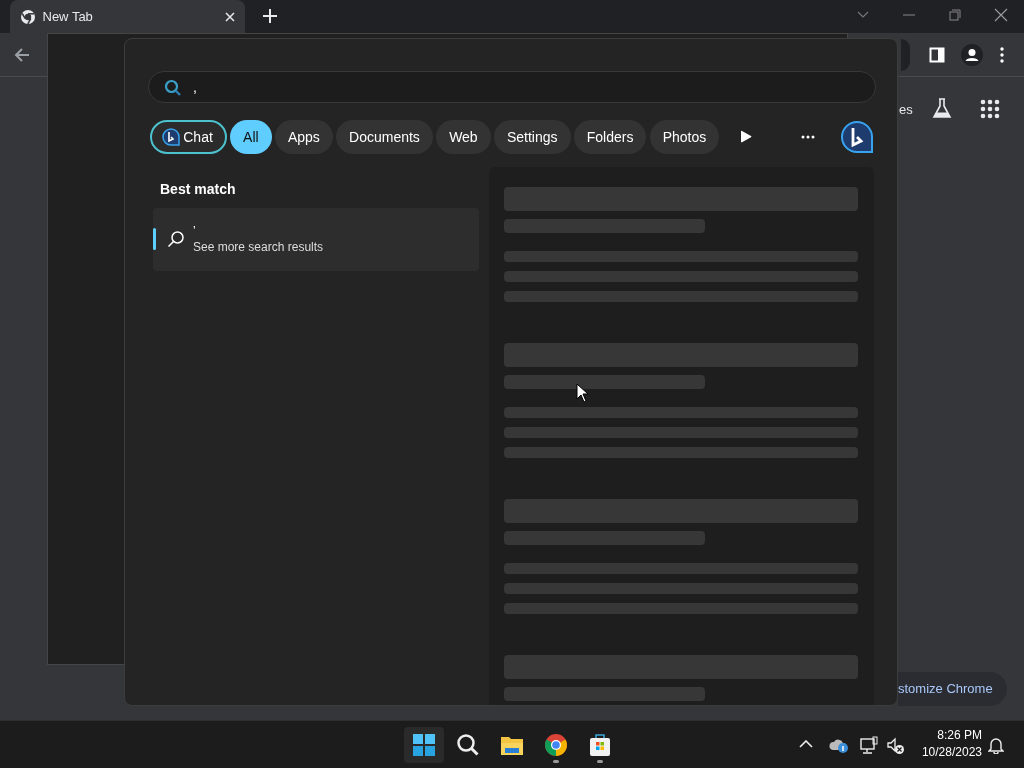 This screenshot has height=768, width=1024. What do you see at coordinates (68, 16) in the screenshot?
I see `tab-title: New Tab` at bounding box center [68, 16].